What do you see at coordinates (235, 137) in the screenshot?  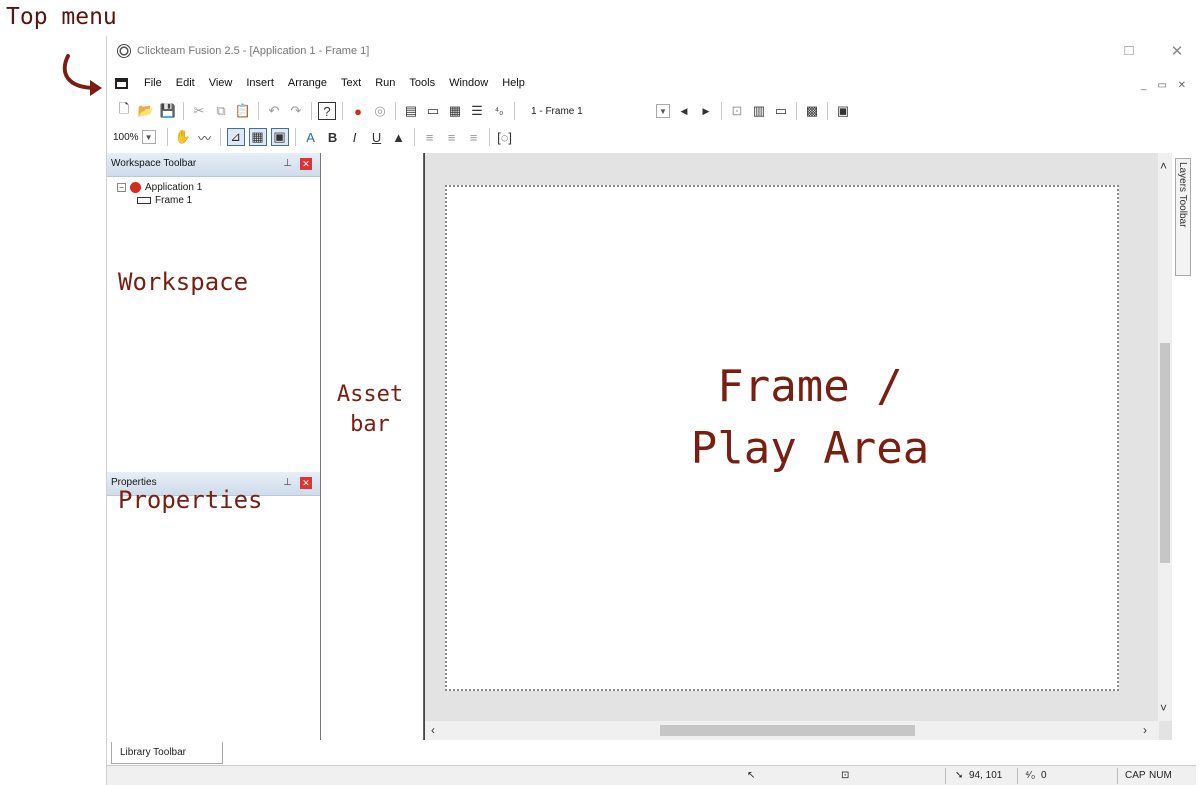 I see `snap-to-grid-icon: ⊿` at bounding box center [235, 137].